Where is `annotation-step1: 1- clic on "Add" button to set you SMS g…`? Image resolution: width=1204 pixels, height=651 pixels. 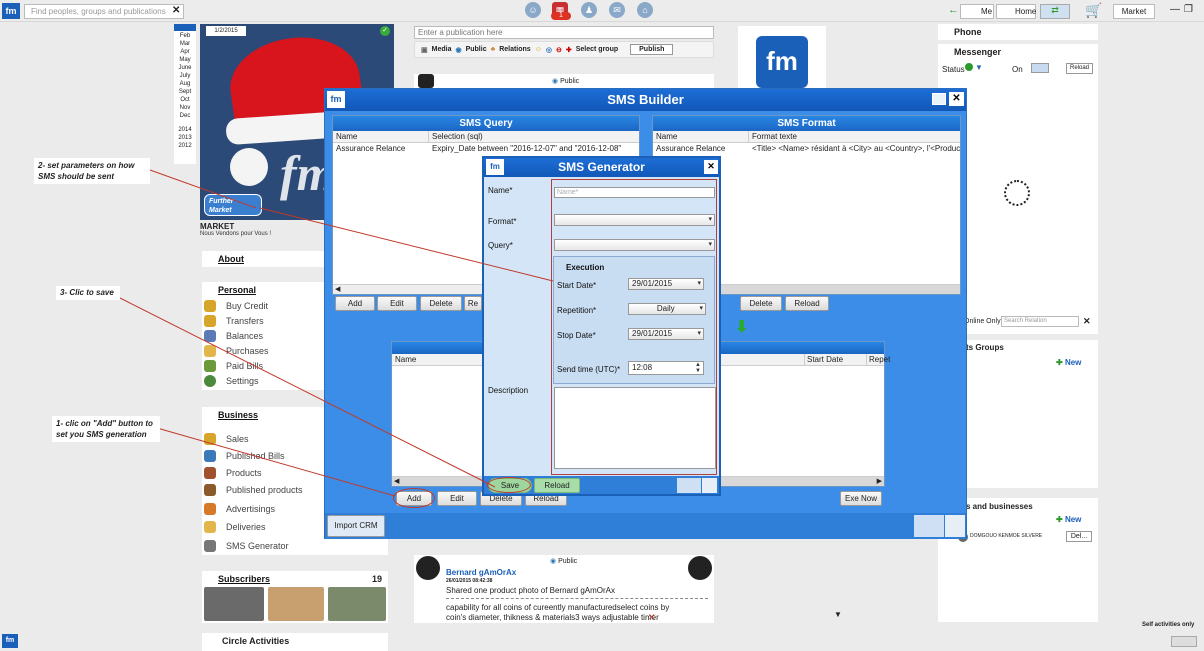
annotation-step1: 1- clic on "Add" button to set you SMS g… is located at coordinates (106, 429).